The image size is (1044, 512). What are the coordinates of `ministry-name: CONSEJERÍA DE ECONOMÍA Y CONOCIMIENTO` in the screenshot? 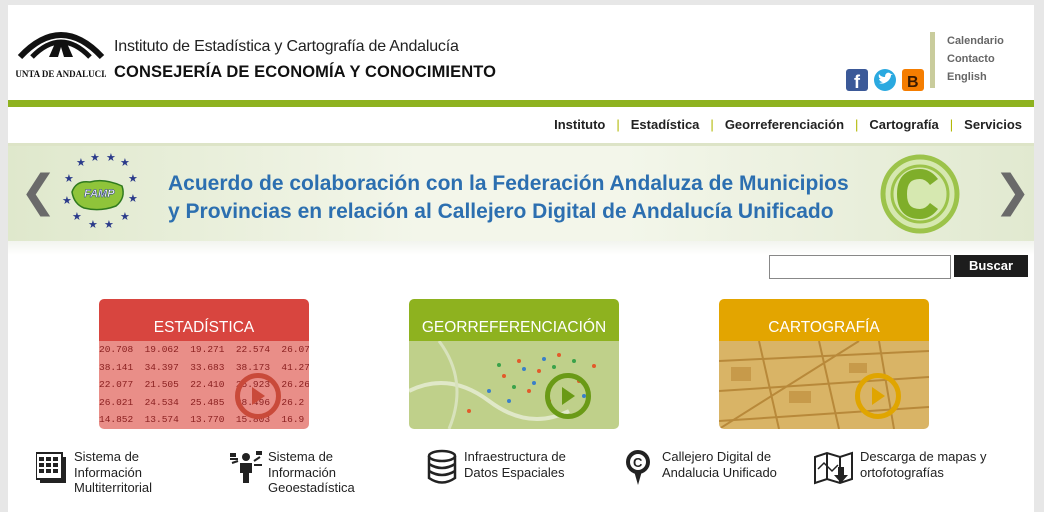 It's located at (305, 72).